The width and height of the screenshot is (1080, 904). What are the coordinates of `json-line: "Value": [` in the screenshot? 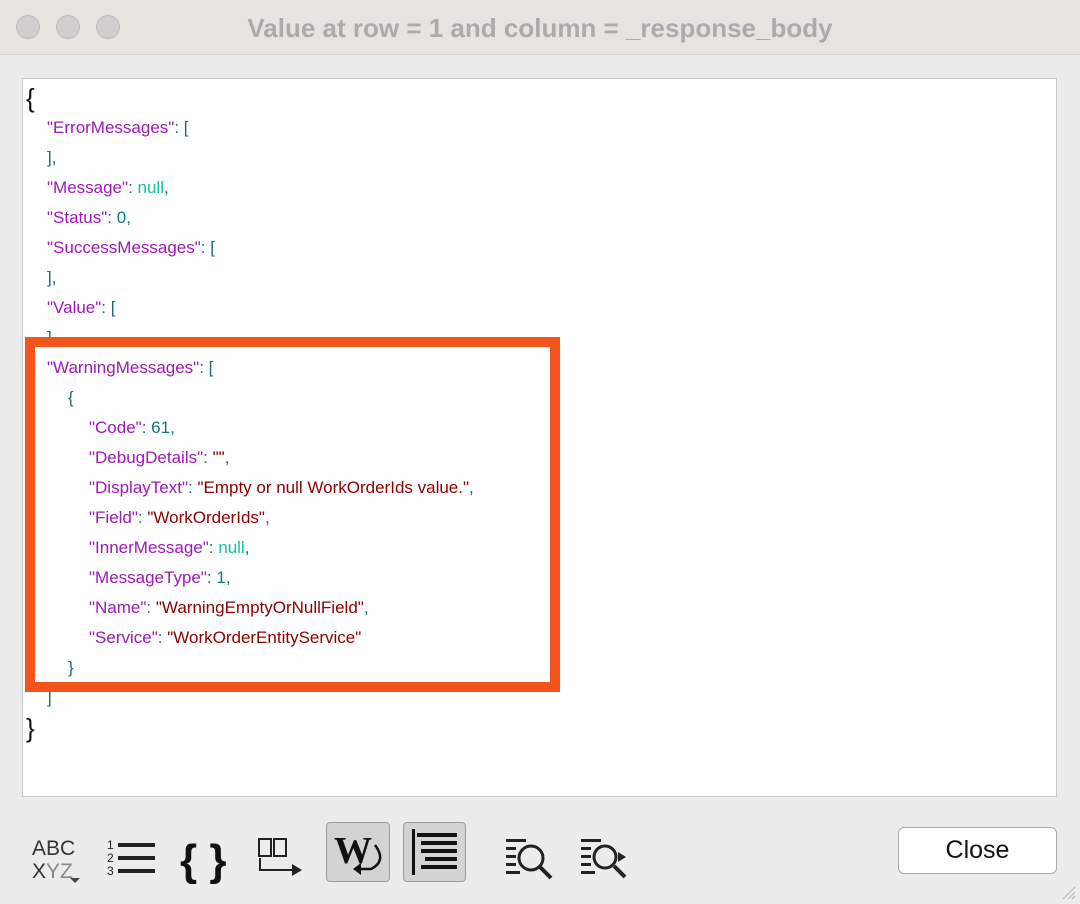 It's located at (81, 308).